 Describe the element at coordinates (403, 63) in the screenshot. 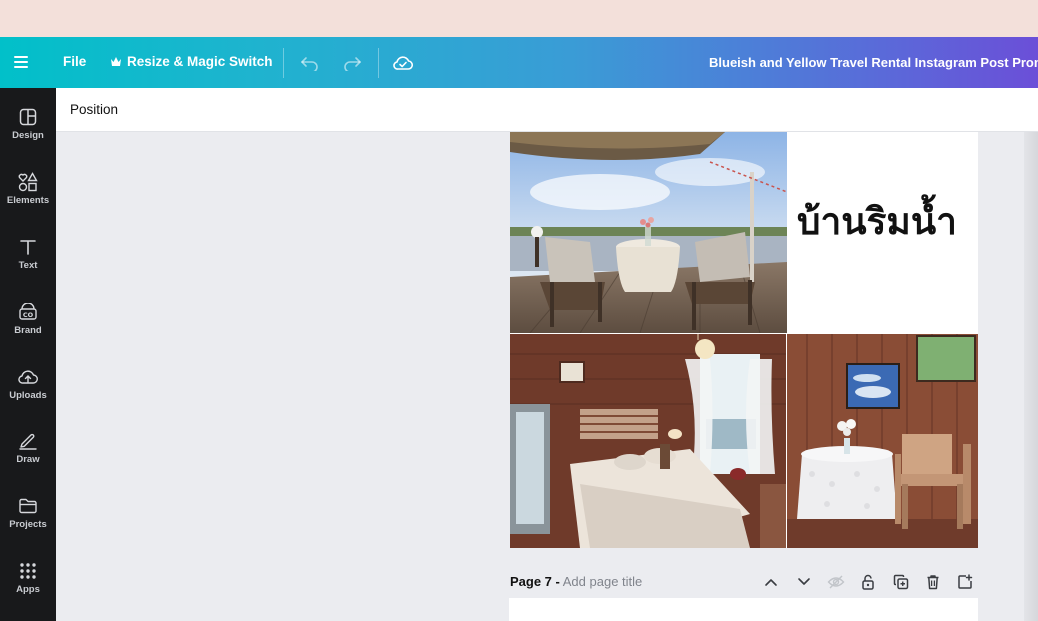

I see `cloud-check-icon` at that location.